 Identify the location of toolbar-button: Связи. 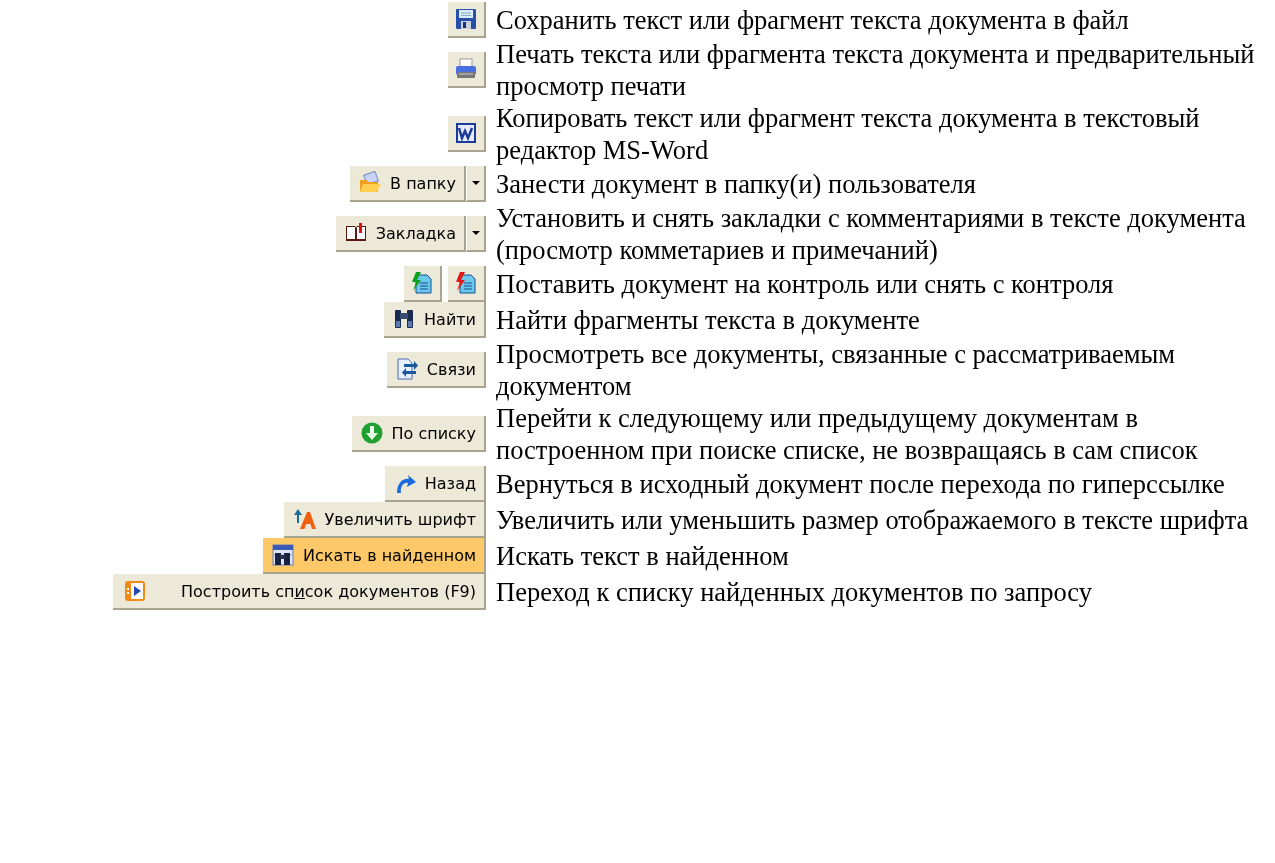
(436, 370).